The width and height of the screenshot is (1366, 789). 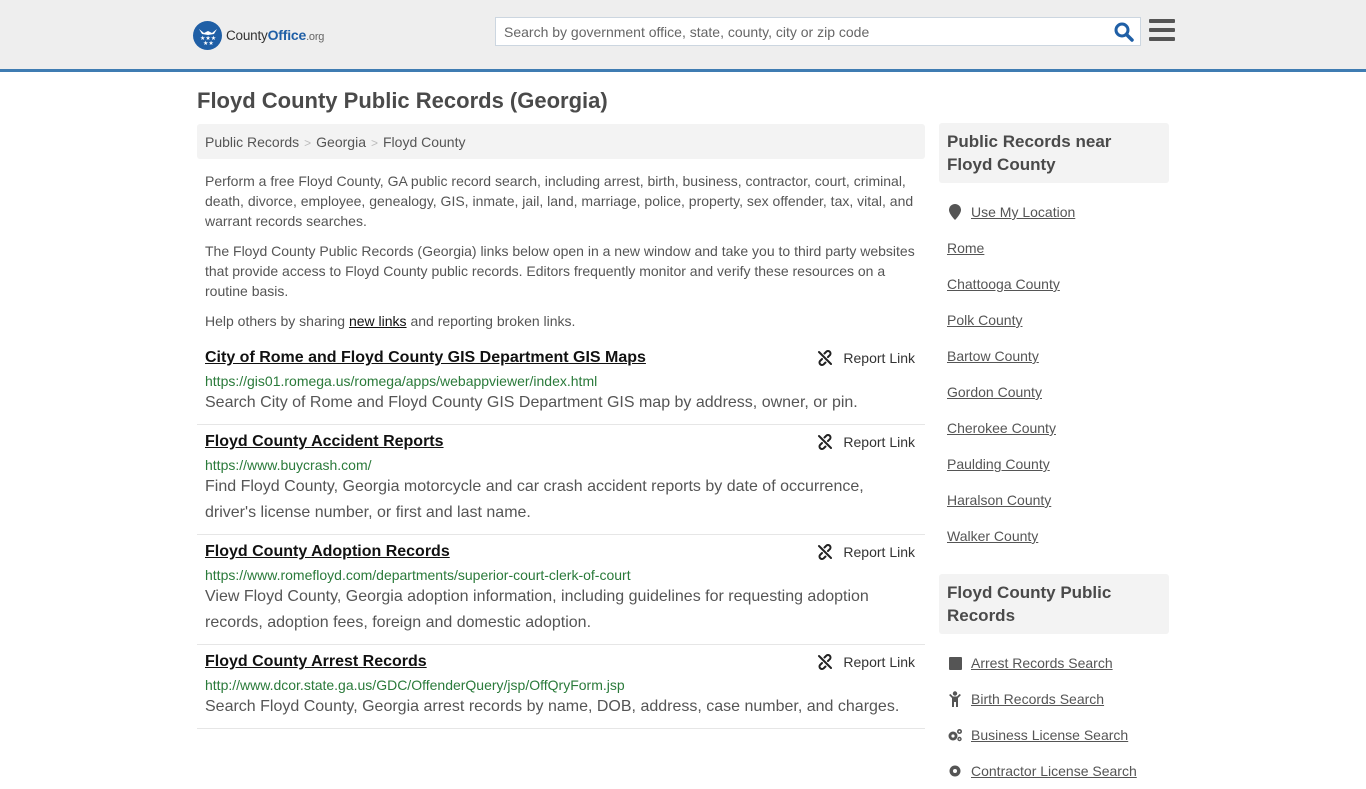 I want to click on page-title: Floyd County Public Records (Georgia), so click(x=402, y=100).